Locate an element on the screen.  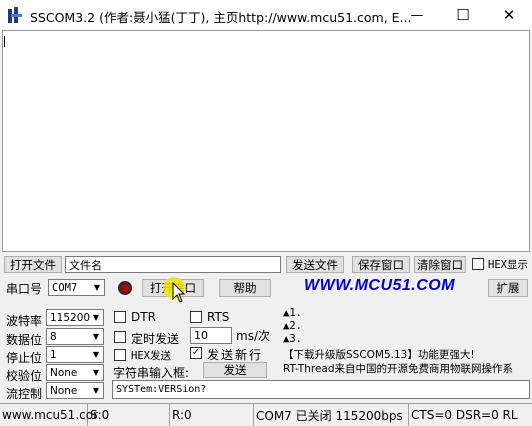
send-button: 发送 is located at coordinates (235, 370).